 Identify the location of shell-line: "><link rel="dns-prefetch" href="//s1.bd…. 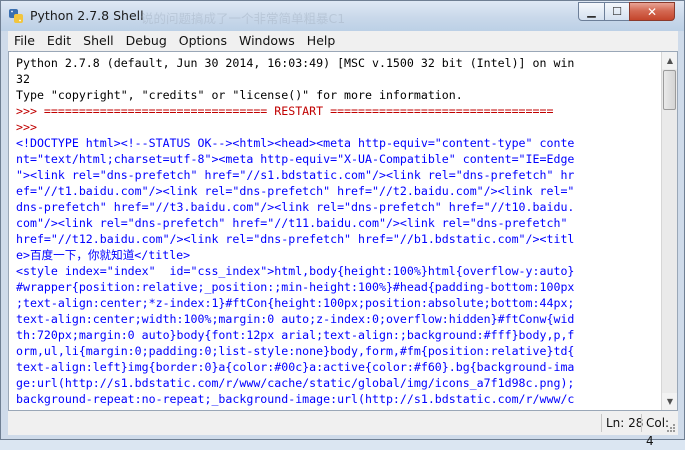
(295, 175).